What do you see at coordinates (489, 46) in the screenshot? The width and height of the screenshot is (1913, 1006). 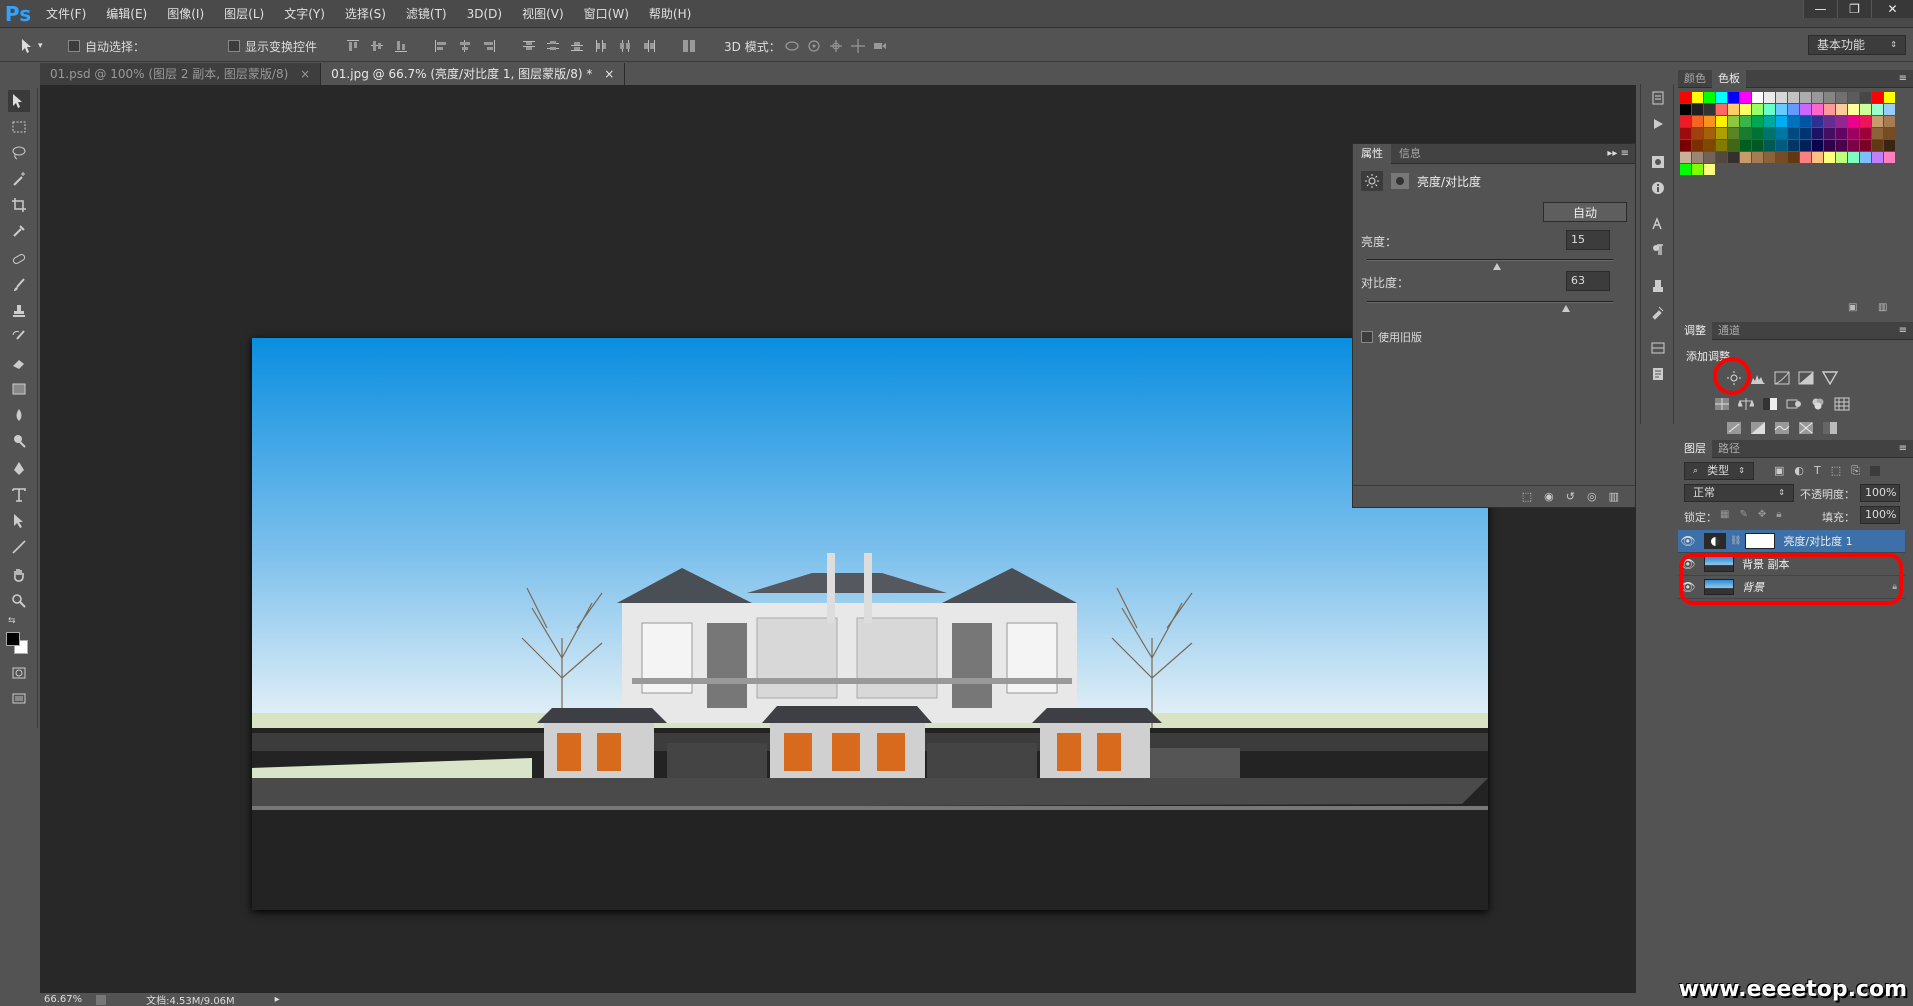 I see `align-right-icon` at bounding box center [489, 46].